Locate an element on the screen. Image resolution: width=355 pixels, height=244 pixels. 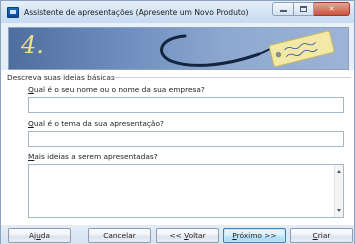
group-label: Descreva suas ideias básicas is located at coordinates (62, 77).